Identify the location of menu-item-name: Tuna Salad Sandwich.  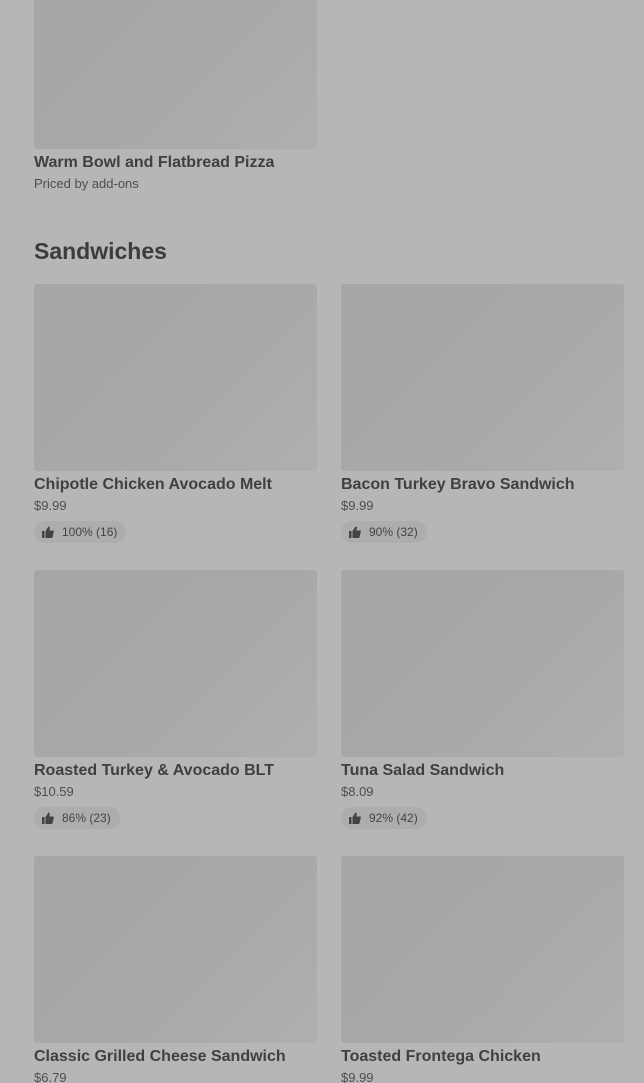
(423, 770).